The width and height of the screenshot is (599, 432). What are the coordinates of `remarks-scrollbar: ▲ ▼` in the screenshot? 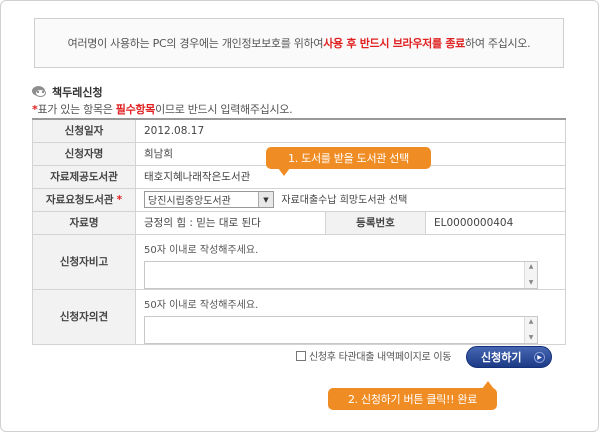 It's located at (530, 274).